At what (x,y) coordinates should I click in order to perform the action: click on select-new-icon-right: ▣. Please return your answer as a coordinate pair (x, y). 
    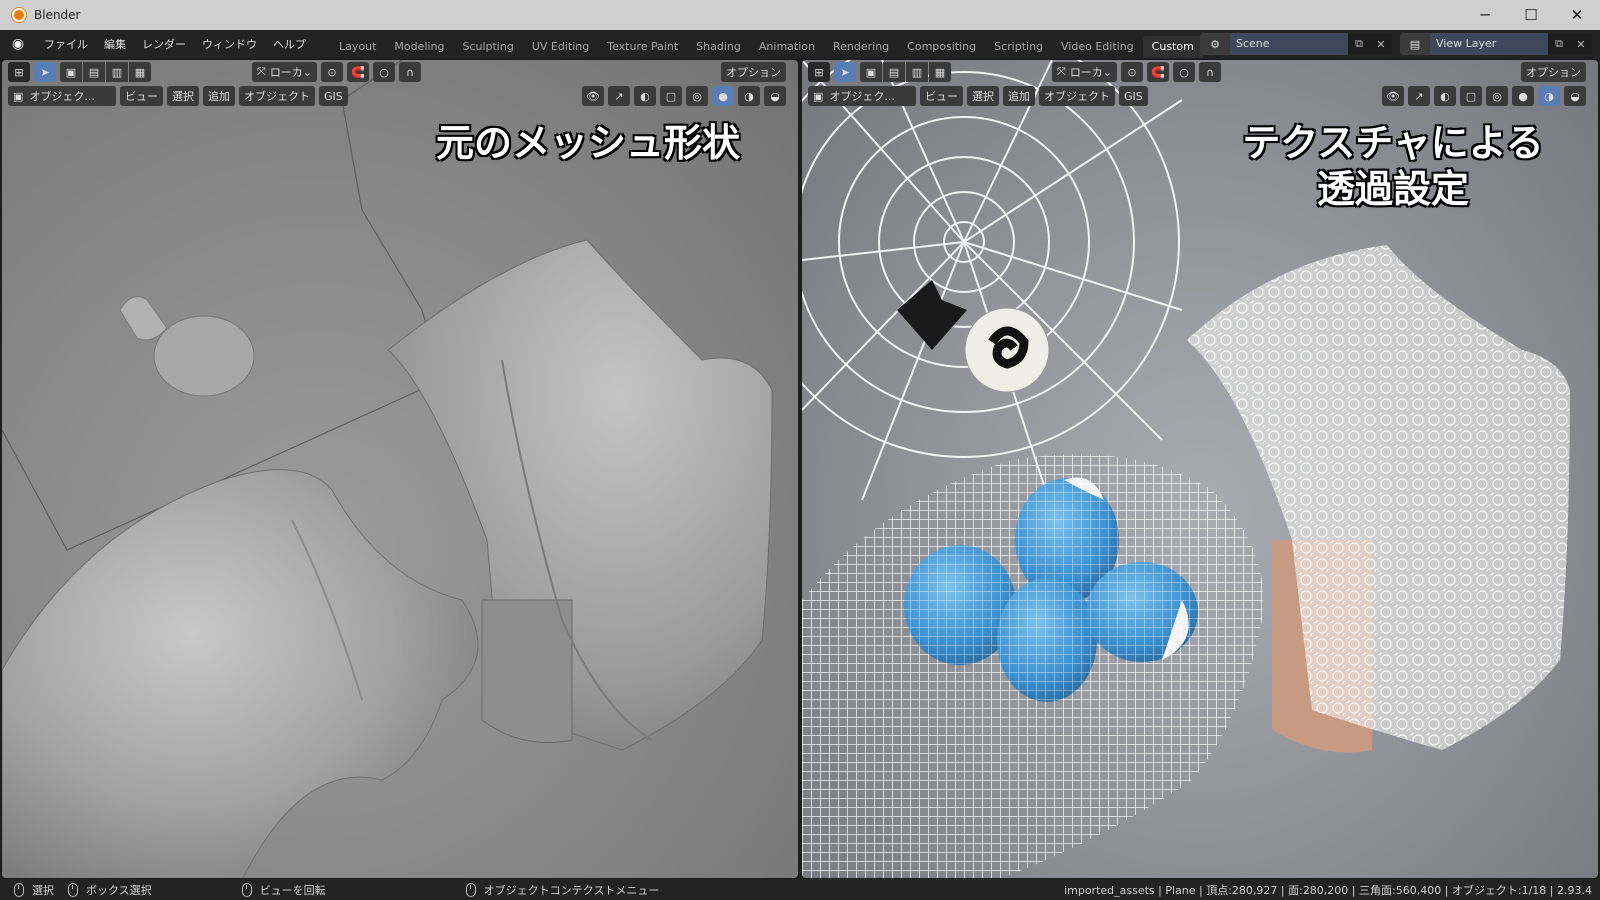
    Looking at the image, I should click on (871, 72).